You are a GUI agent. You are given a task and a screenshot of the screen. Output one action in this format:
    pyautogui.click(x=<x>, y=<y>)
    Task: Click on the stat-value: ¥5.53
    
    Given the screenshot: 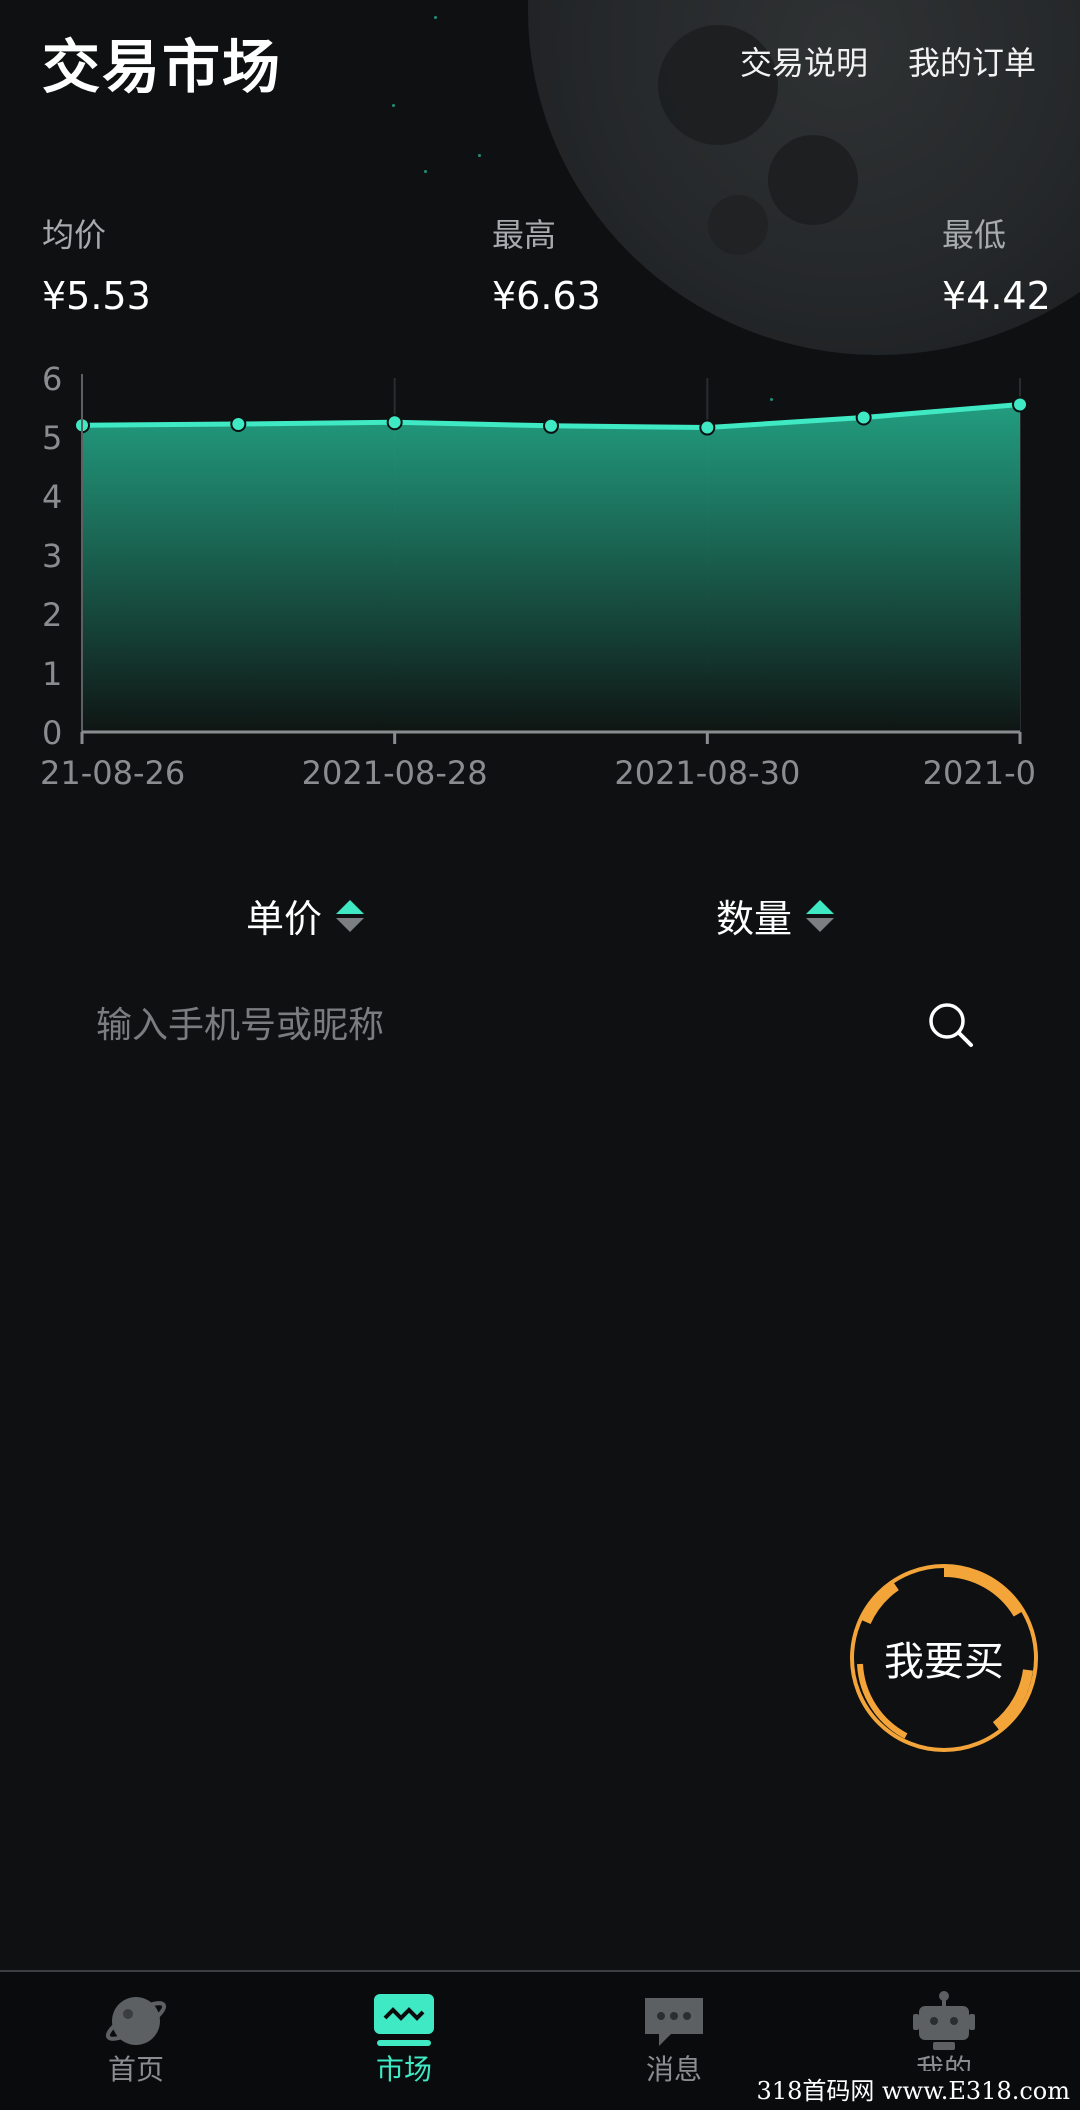 What is the action you would take?
    pyautogui.click(x=96, y=296)
    